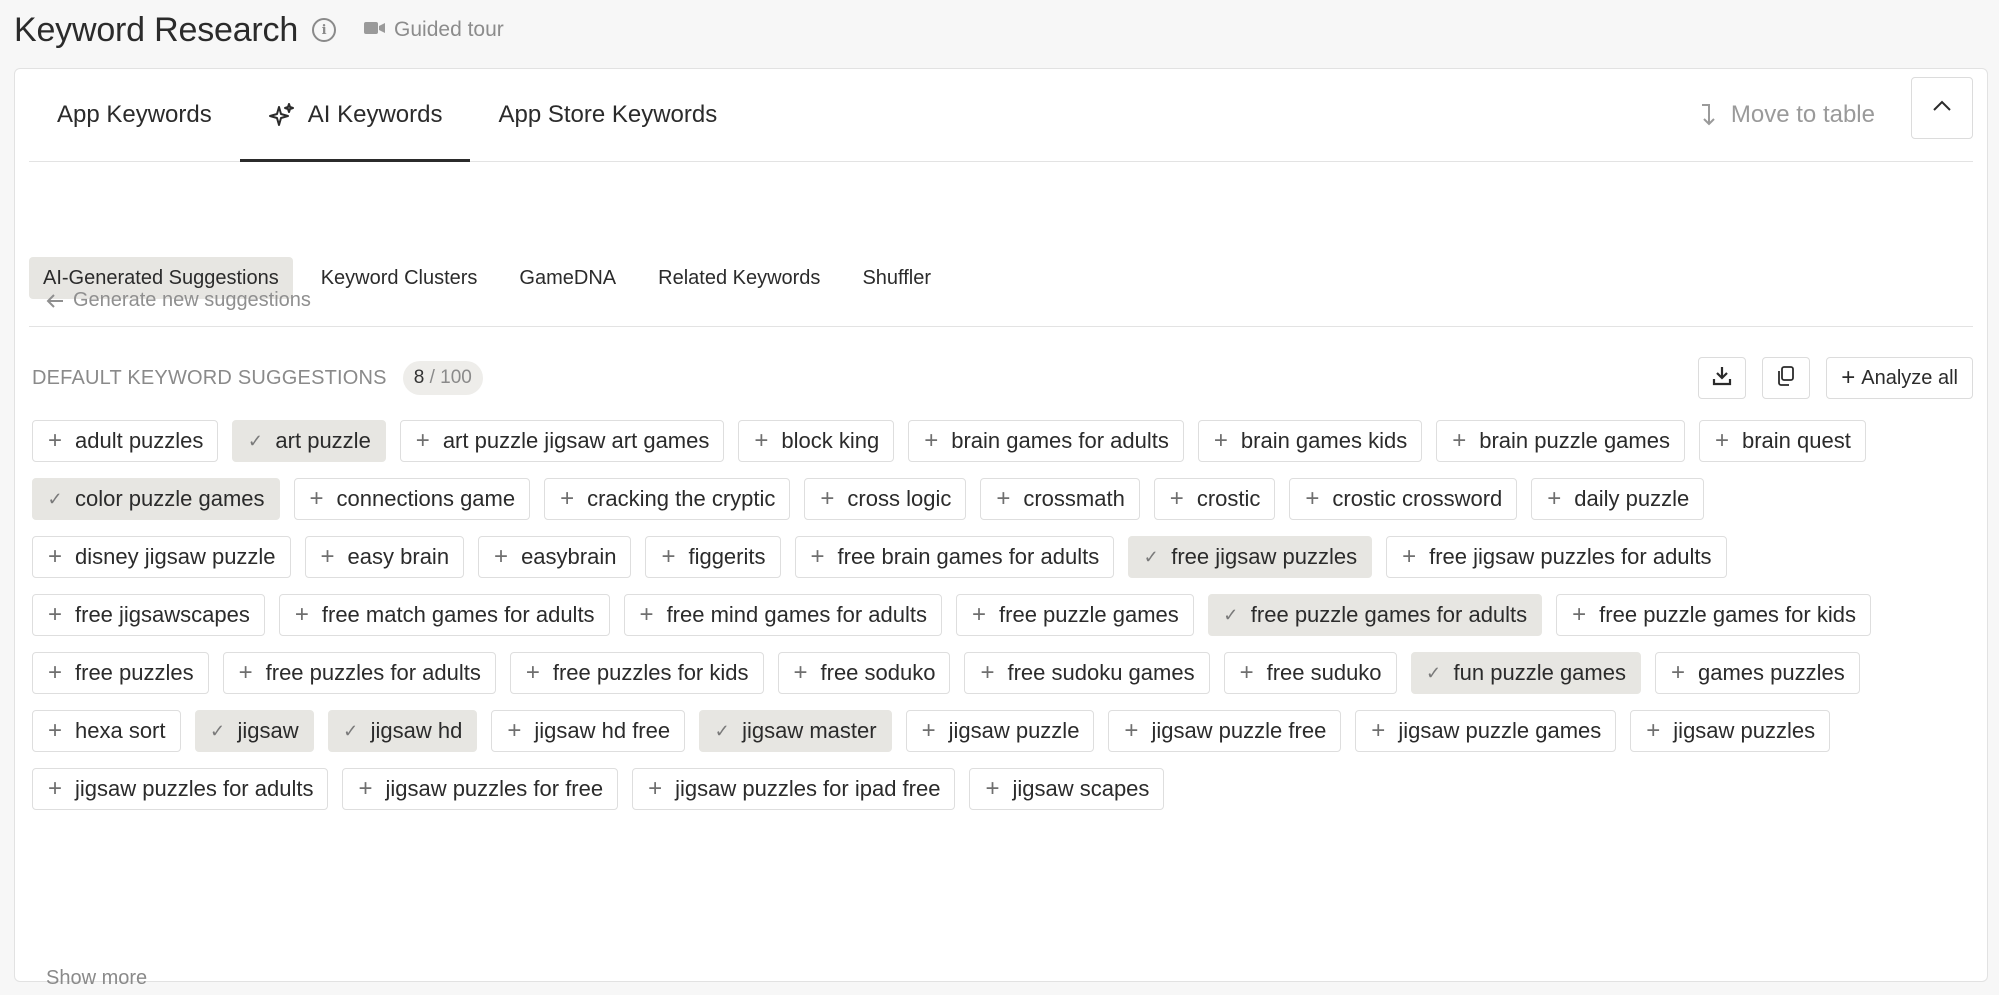 This screenshot has width=1999, height=995. Describe the element at coordinates (1730, 731) in the screenshot. I see `keyword-chip: + jigsaw puzzles` at that location.